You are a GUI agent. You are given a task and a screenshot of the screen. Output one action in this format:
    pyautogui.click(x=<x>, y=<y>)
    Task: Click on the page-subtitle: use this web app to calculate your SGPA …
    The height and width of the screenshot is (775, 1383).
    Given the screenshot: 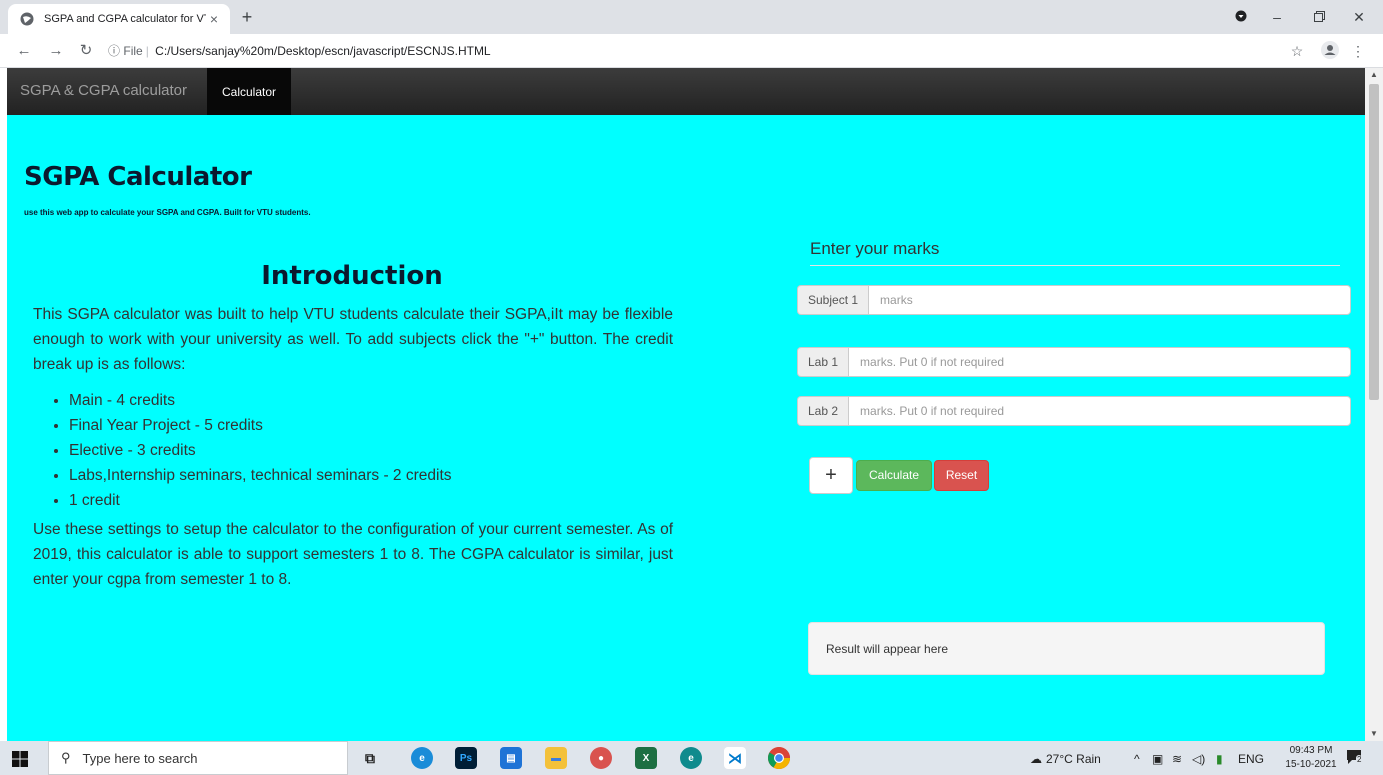 What is the action you would take?
    pyautogui.click(x=167, y=212)
    